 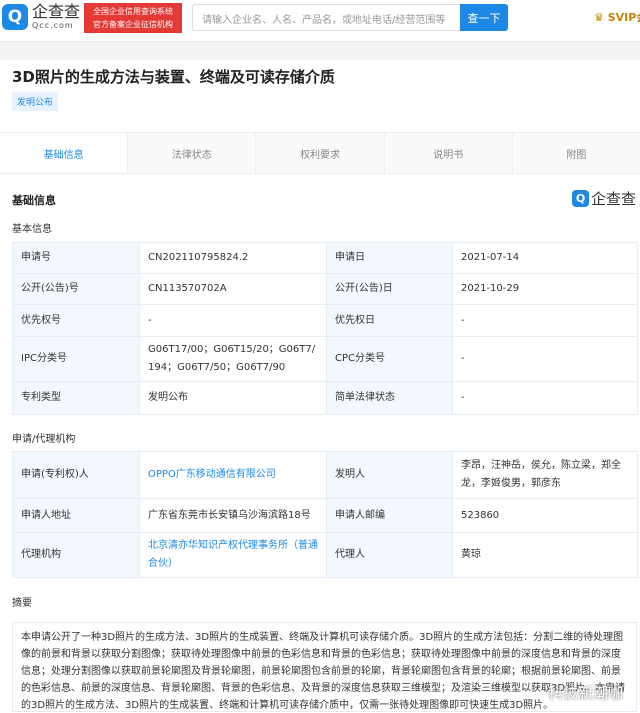 What do you see at coordinates (56, 11) in the screenshot?
I see `logo-text: 企查查` at bounding box center [56, 11].